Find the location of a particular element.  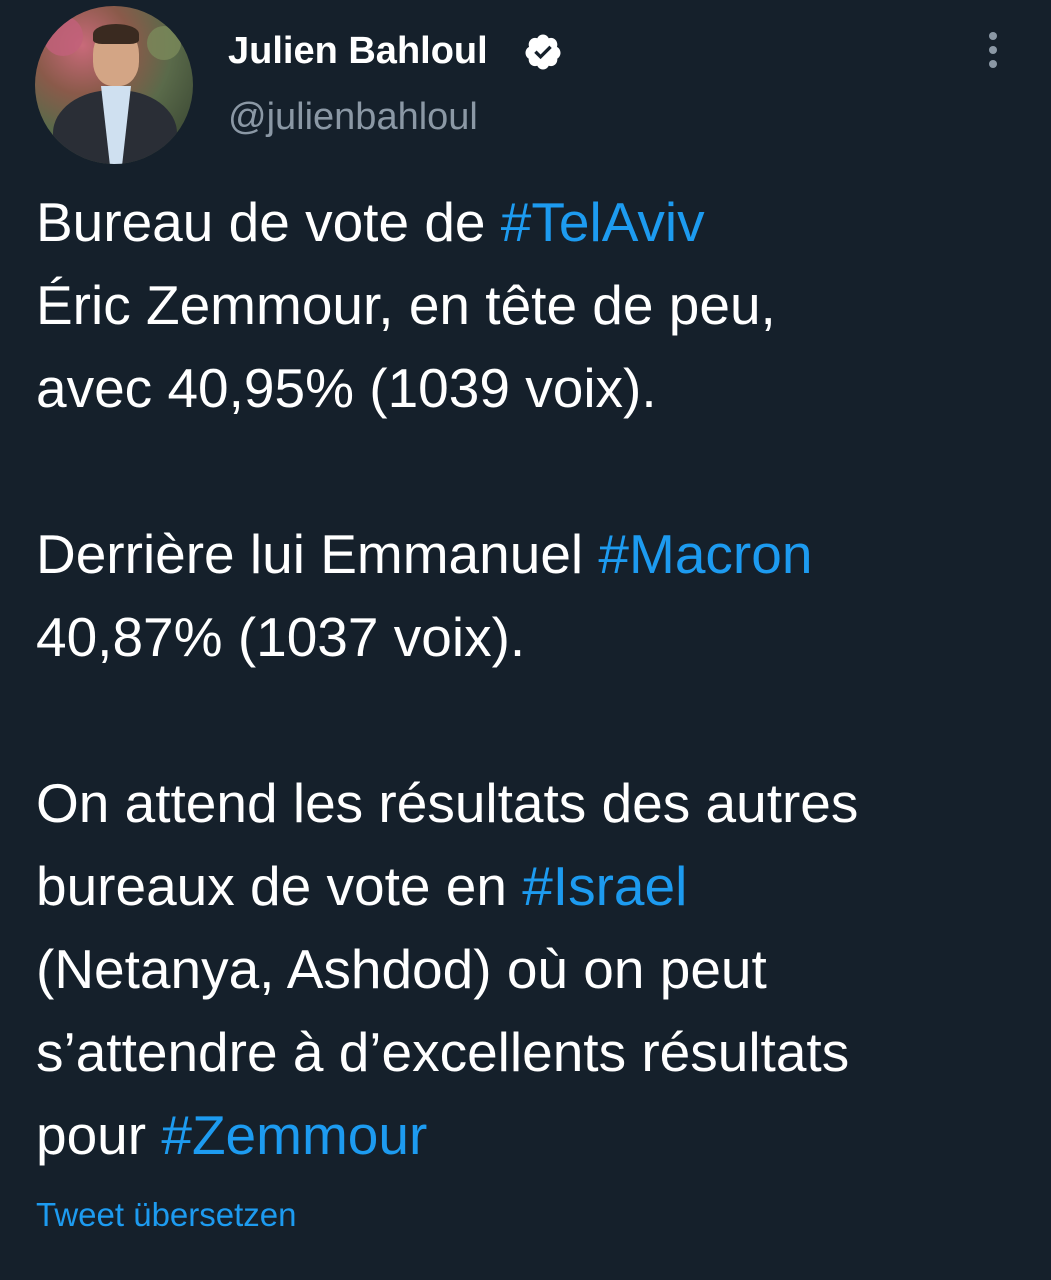

tweet-text-segment: Derrière lui Emmanuel is located at coordinates (317, 554).